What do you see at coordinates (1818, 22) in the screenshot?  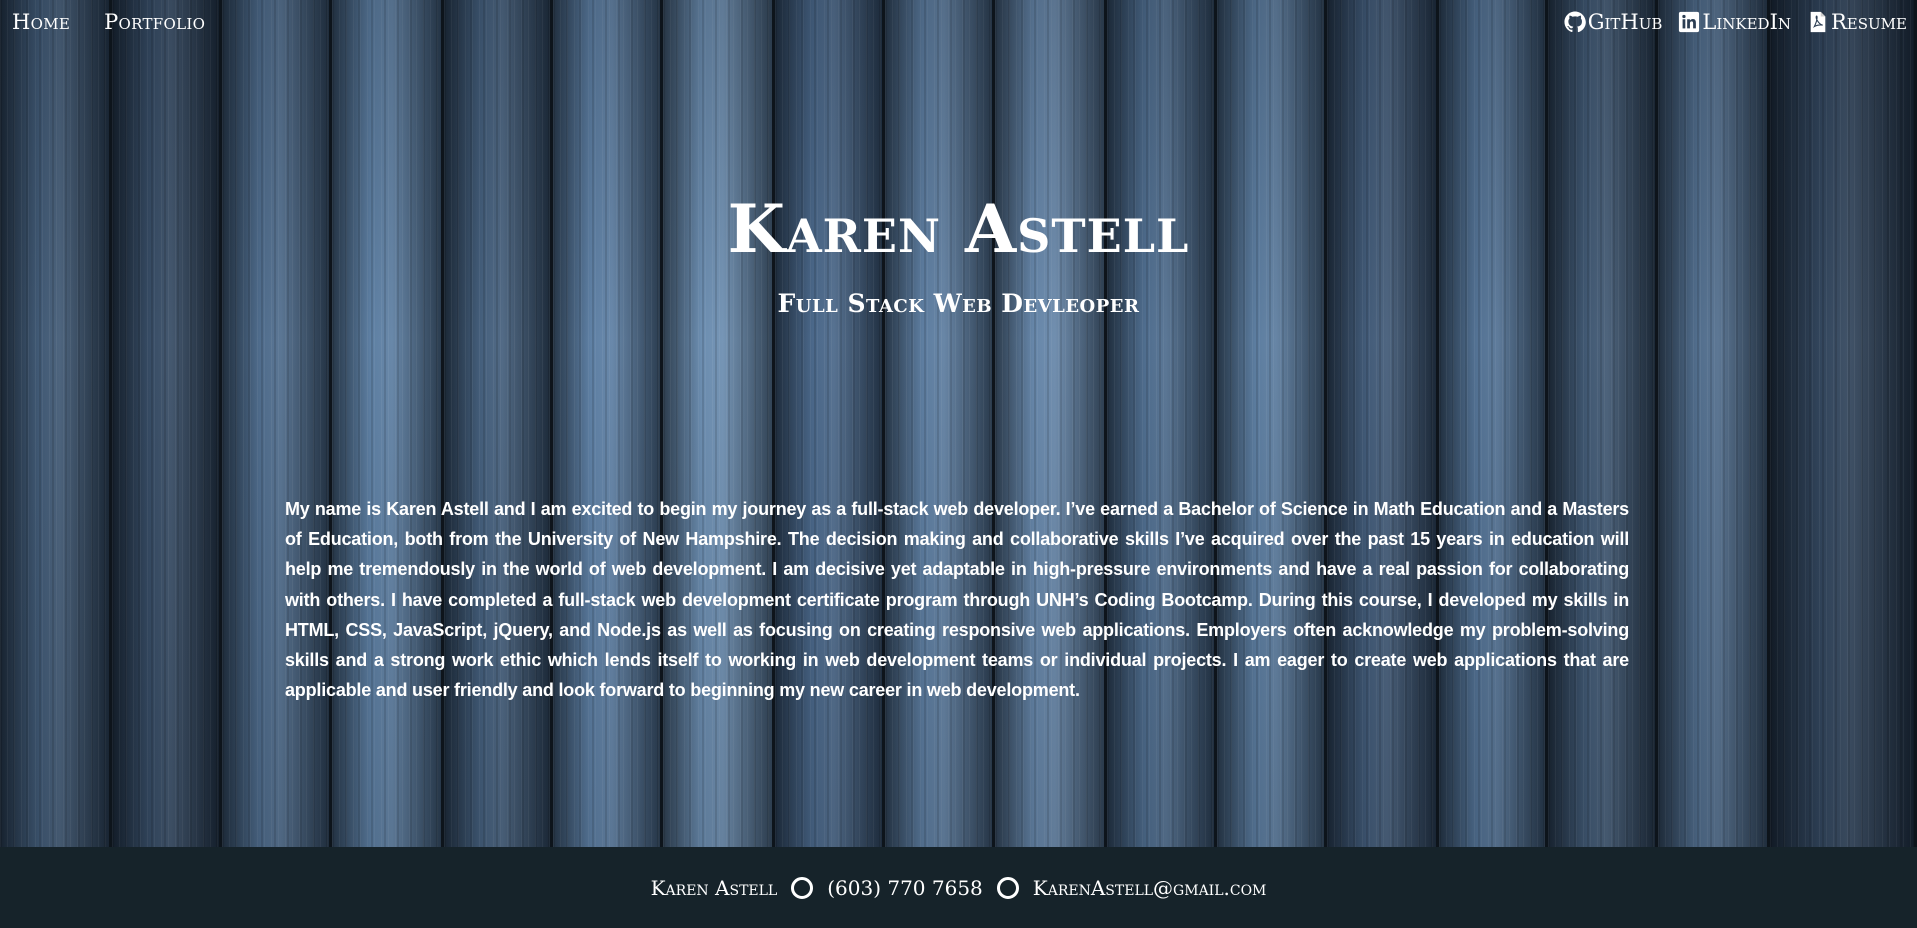 I see `pdf-file-icon` at bounding box center [1818, 22].